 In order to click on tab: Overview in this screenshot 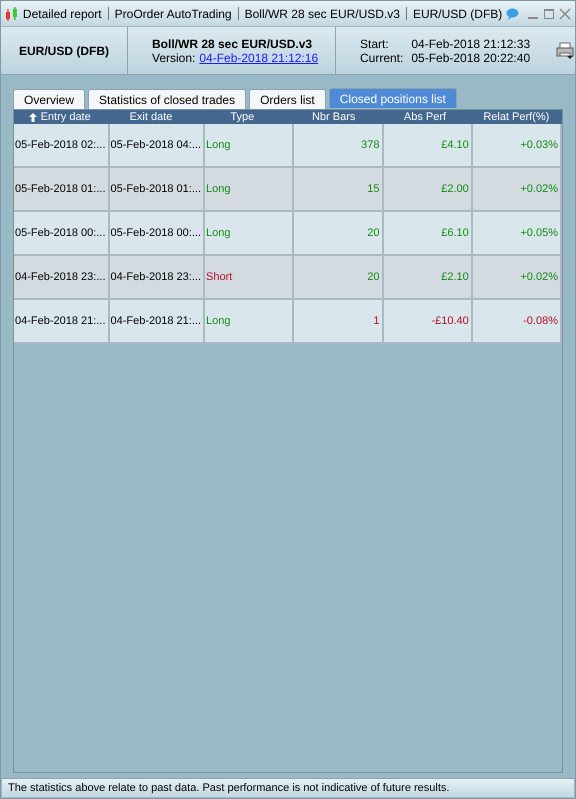, I will do `click(49, 99)`.